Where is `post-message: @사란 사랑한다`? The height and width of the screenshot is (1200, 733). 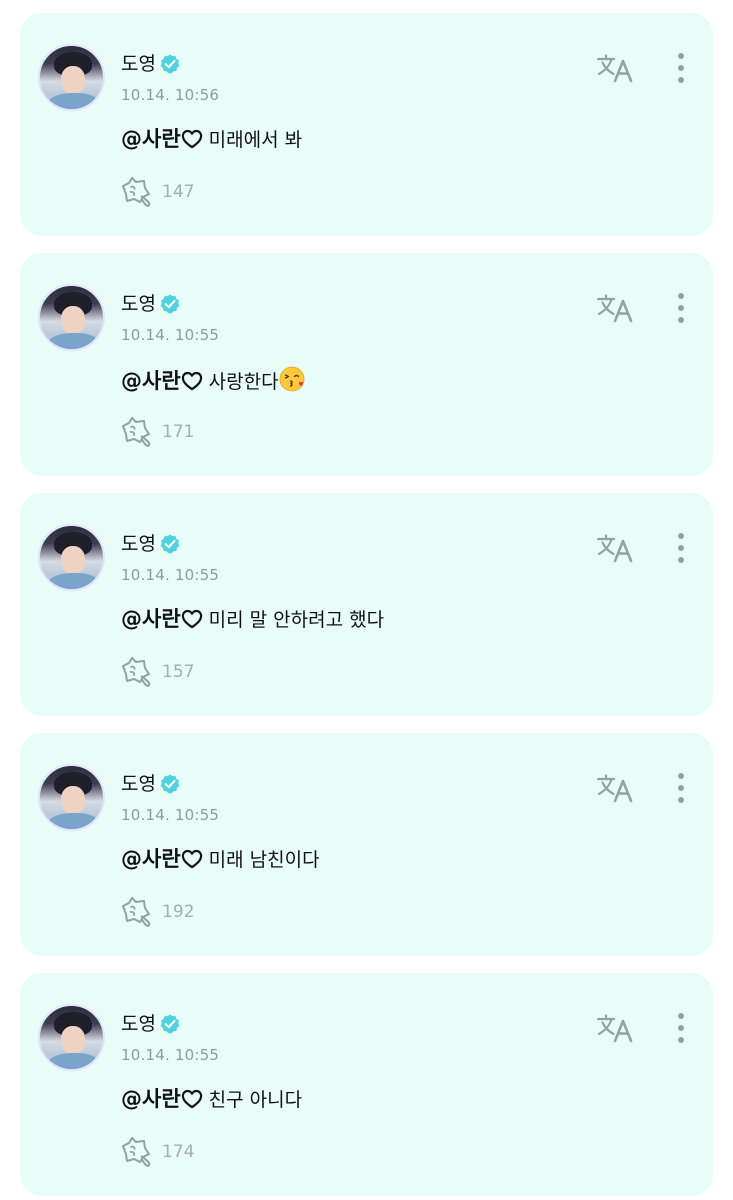 post-message: @사란 사랑한다 is located at coordinates (213, 380).